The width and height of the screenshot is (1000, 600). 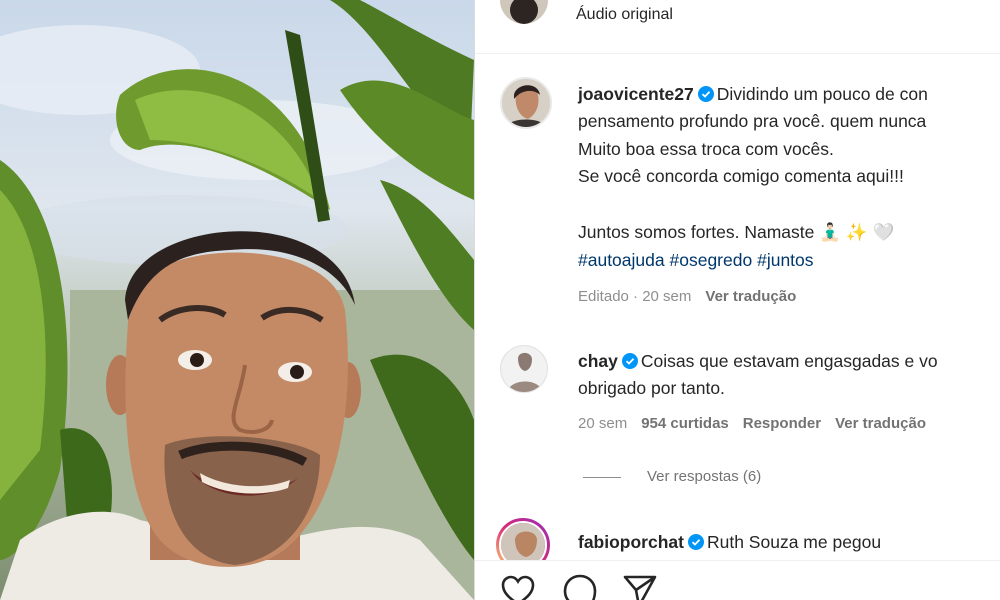 I want to click on view-replies-button: Ver respostas (6), so click(x=672, y=476).